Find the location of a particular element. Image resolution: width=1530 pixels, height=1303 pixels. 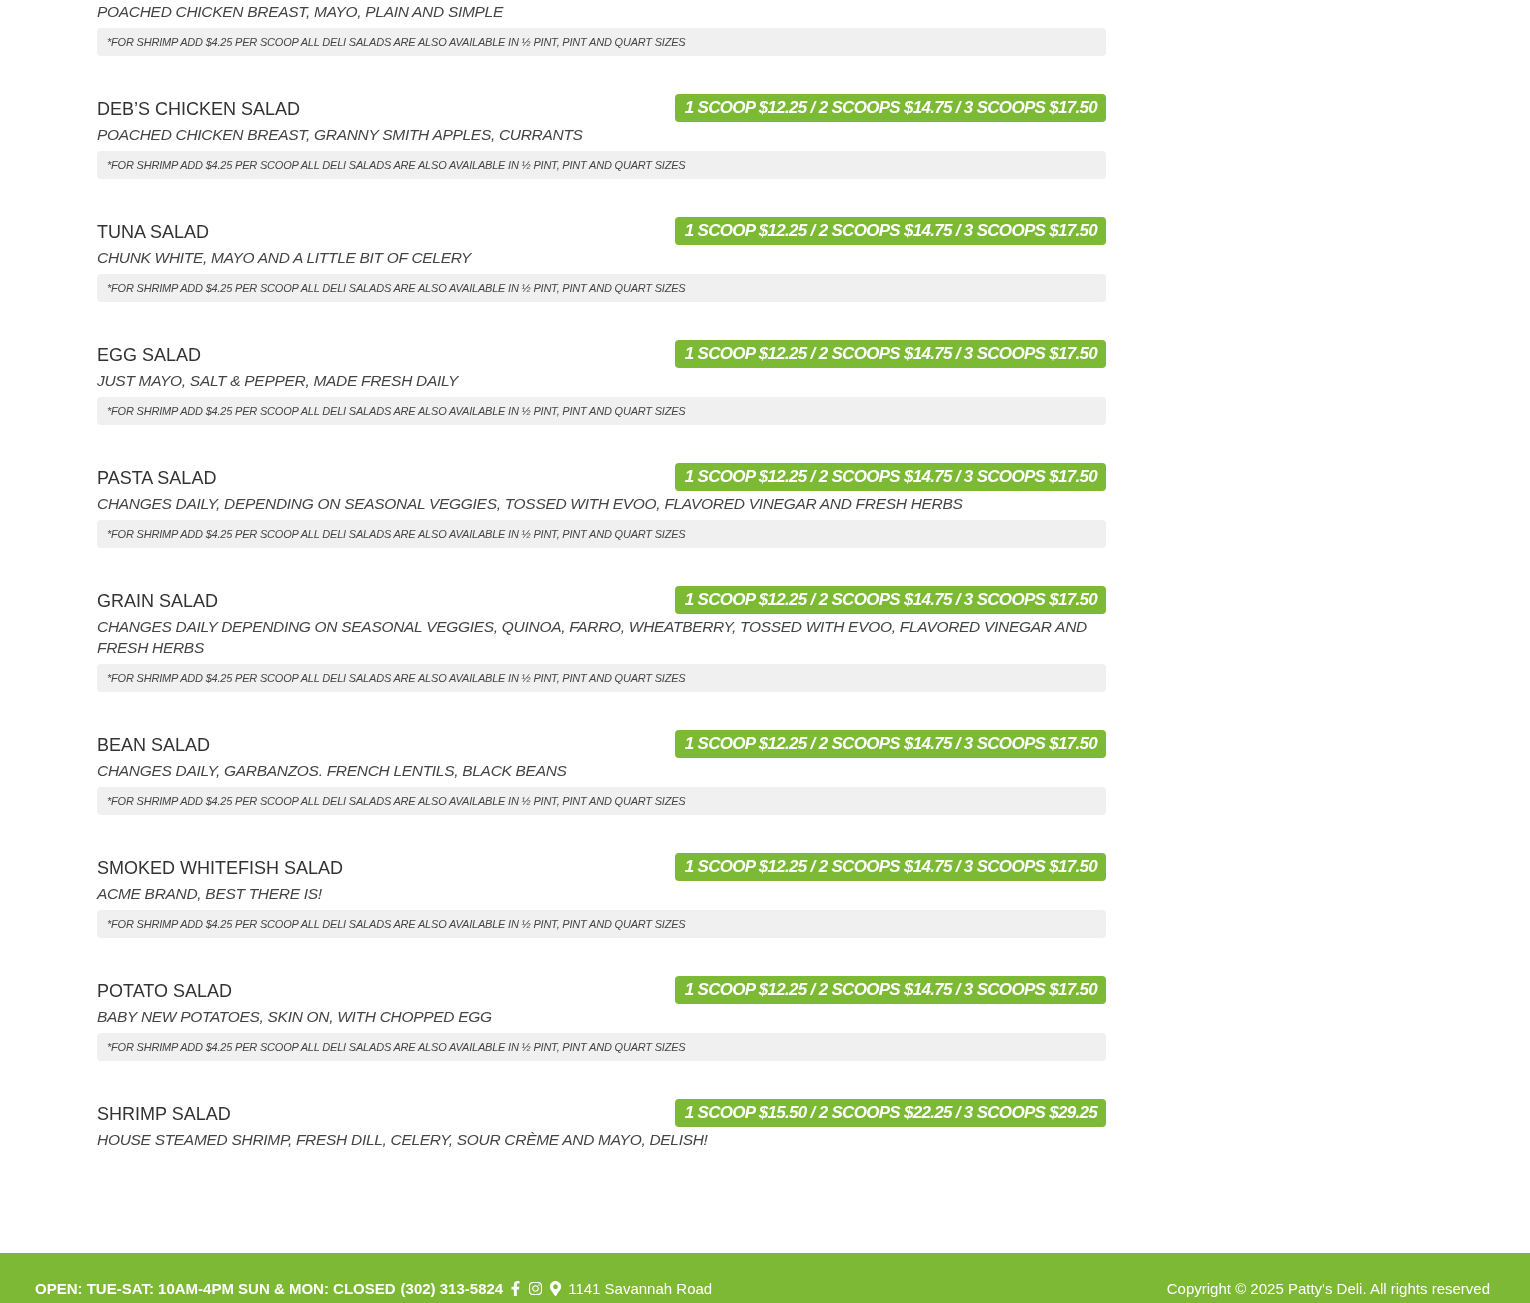

item-name: BEAN SALAD is located at coordinates (154, 744).